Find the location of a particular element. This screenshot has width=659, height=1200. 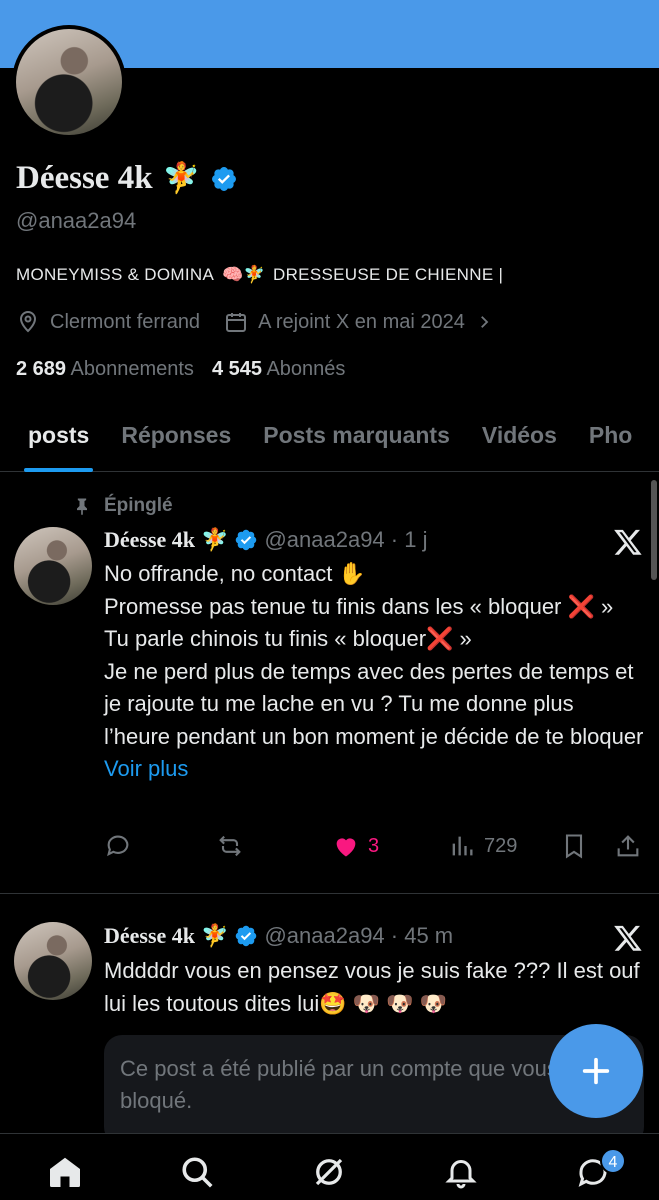

profile-handle: @anaa2a94 is located at coordinates (76, 220).